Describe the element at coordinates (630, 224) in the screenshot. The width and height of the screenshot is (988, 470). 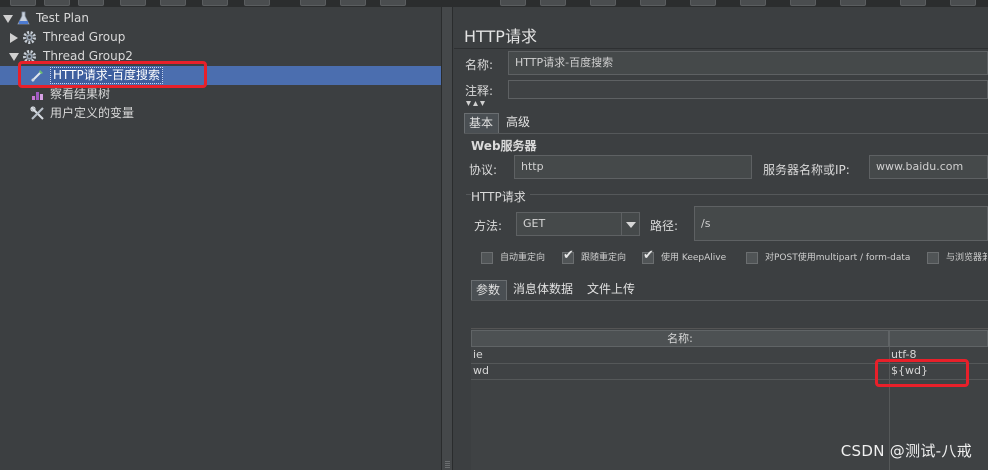
I see `dropdown-arrow-icon` at that location.